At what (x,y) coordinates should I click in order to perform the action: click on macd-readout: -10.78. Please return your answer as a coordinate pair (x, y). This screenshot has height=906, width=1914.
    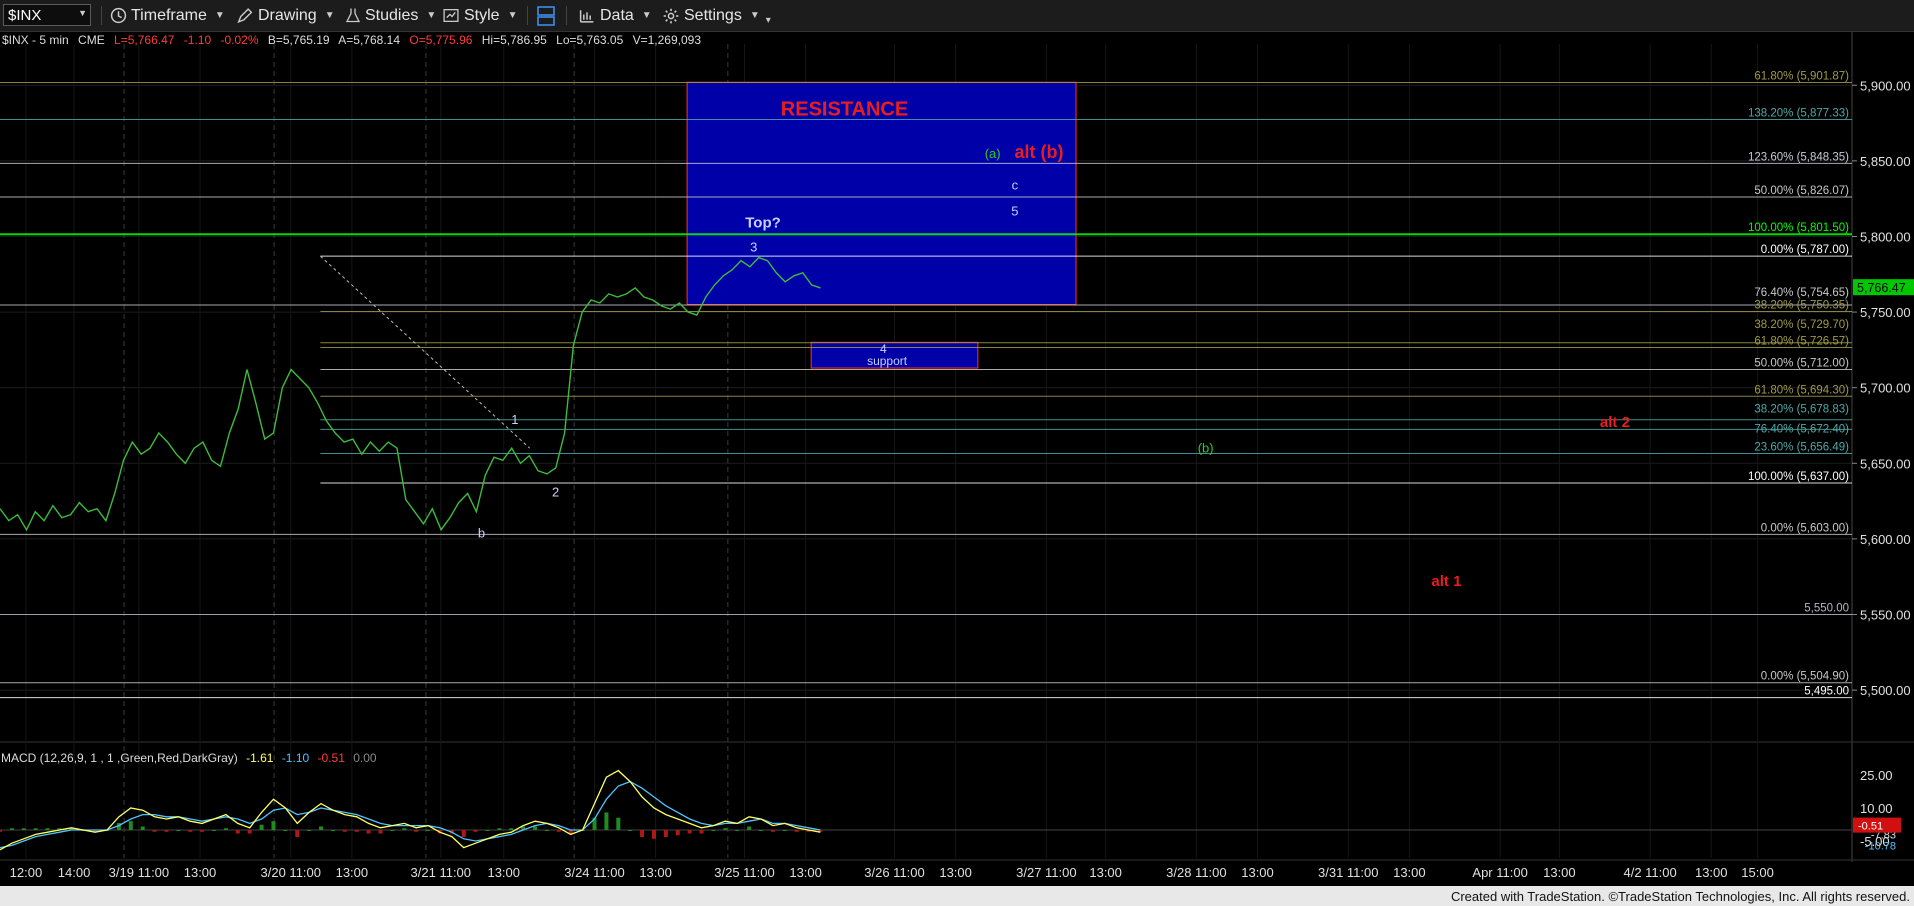
    Looking at the image, I should click on (1880, 847).